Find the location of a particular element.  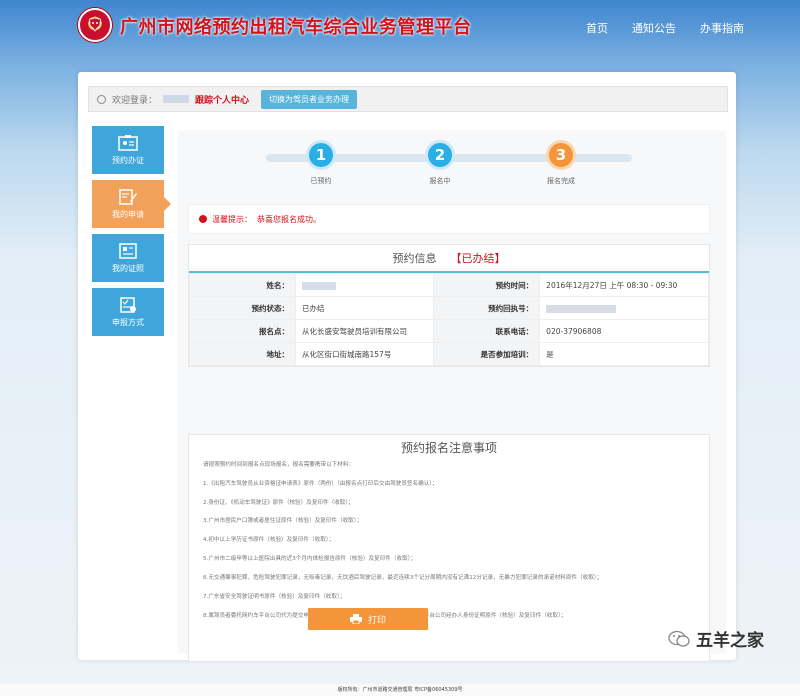

field-value: 从化长盛安驾驶员培训有限公司 is located at coordinates (364, 331).